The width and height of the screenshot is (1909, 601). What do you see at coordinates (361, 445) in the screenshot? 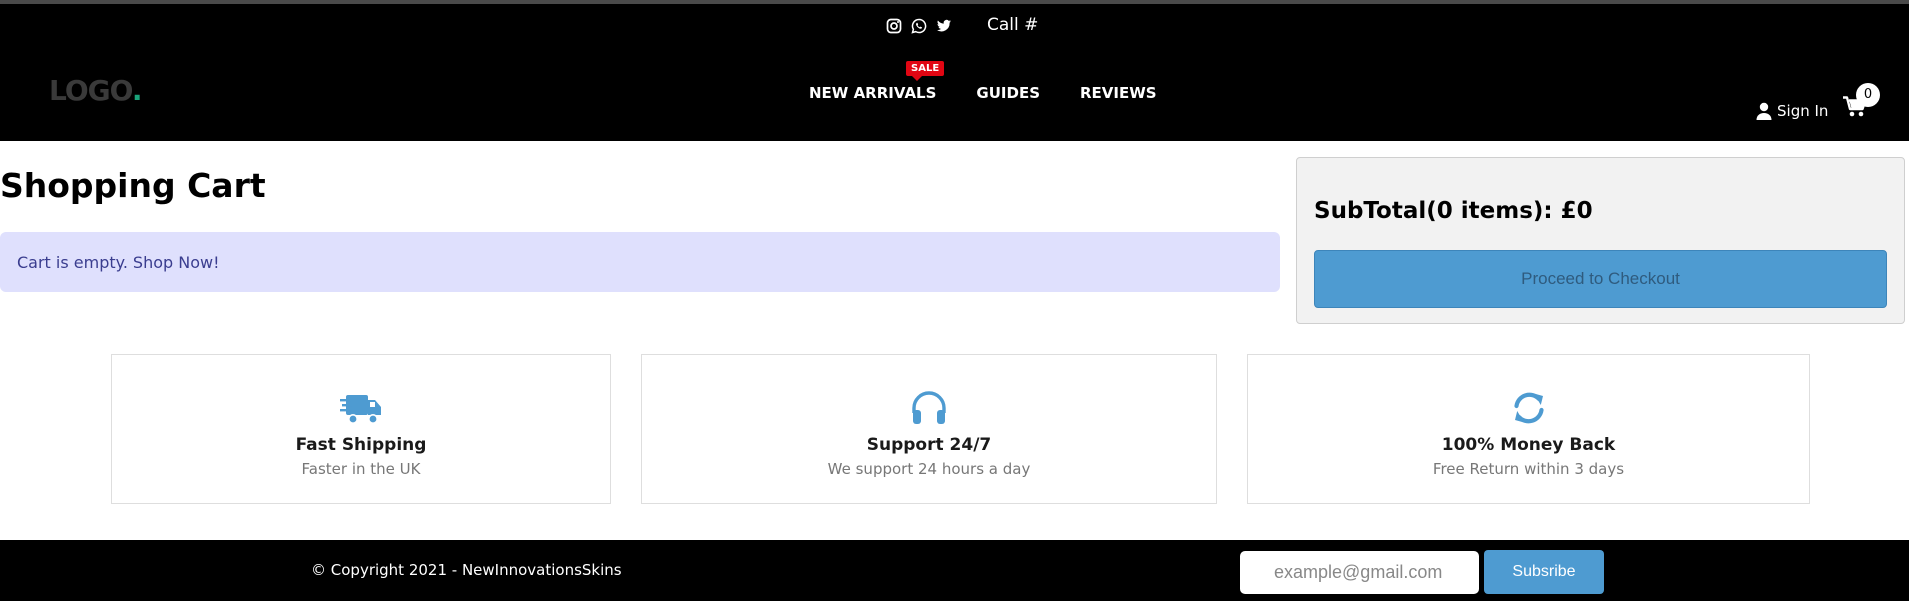
I see `feature-title: Fast Shipping` at bounding box center [361, 445].